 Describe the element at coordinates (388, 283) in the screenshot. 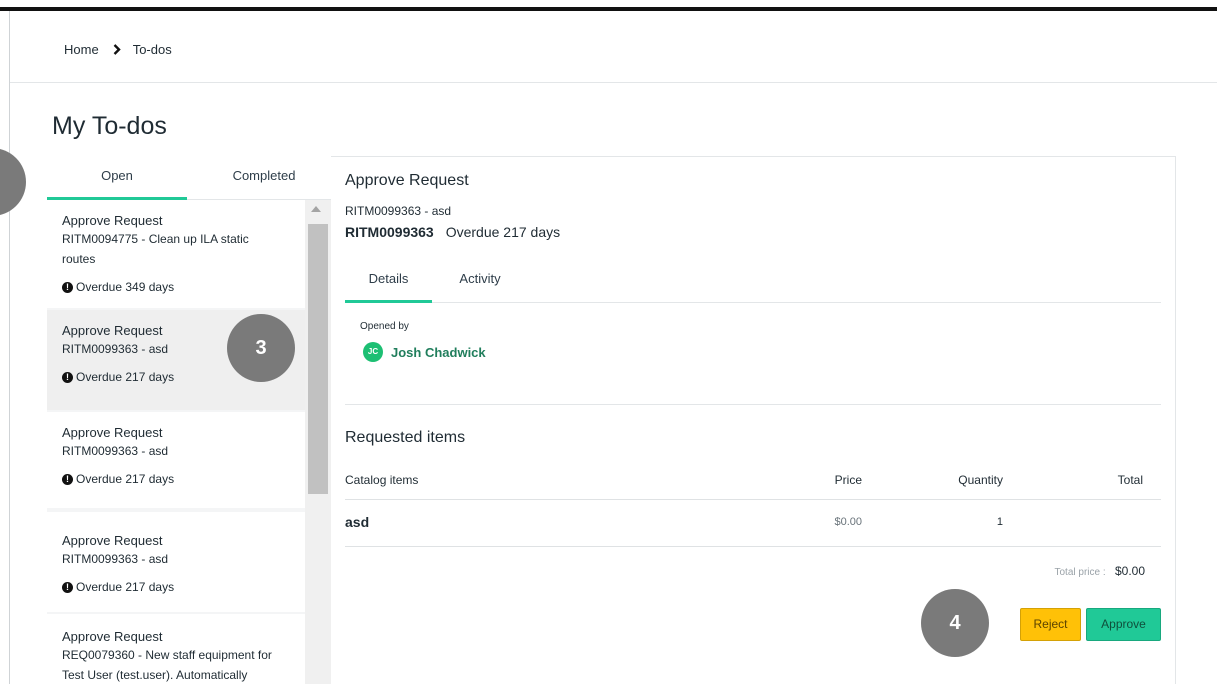

I see `tab-details: Details` at that location.